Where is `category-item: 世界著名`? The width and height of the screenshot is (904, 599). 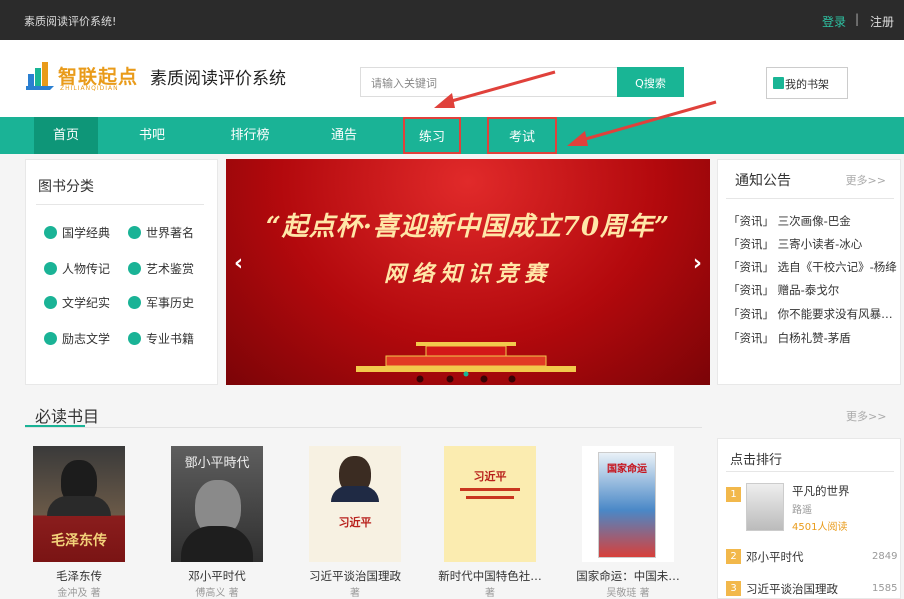 category-item: 世界著名 is located at coordinates (160, 232).